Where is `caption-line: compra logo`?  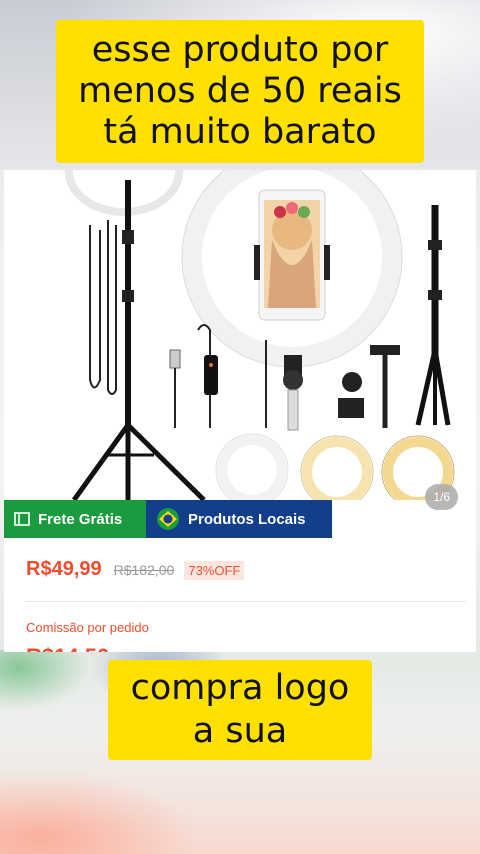
caption-line: compra logo is located at coordinates (240, 688).